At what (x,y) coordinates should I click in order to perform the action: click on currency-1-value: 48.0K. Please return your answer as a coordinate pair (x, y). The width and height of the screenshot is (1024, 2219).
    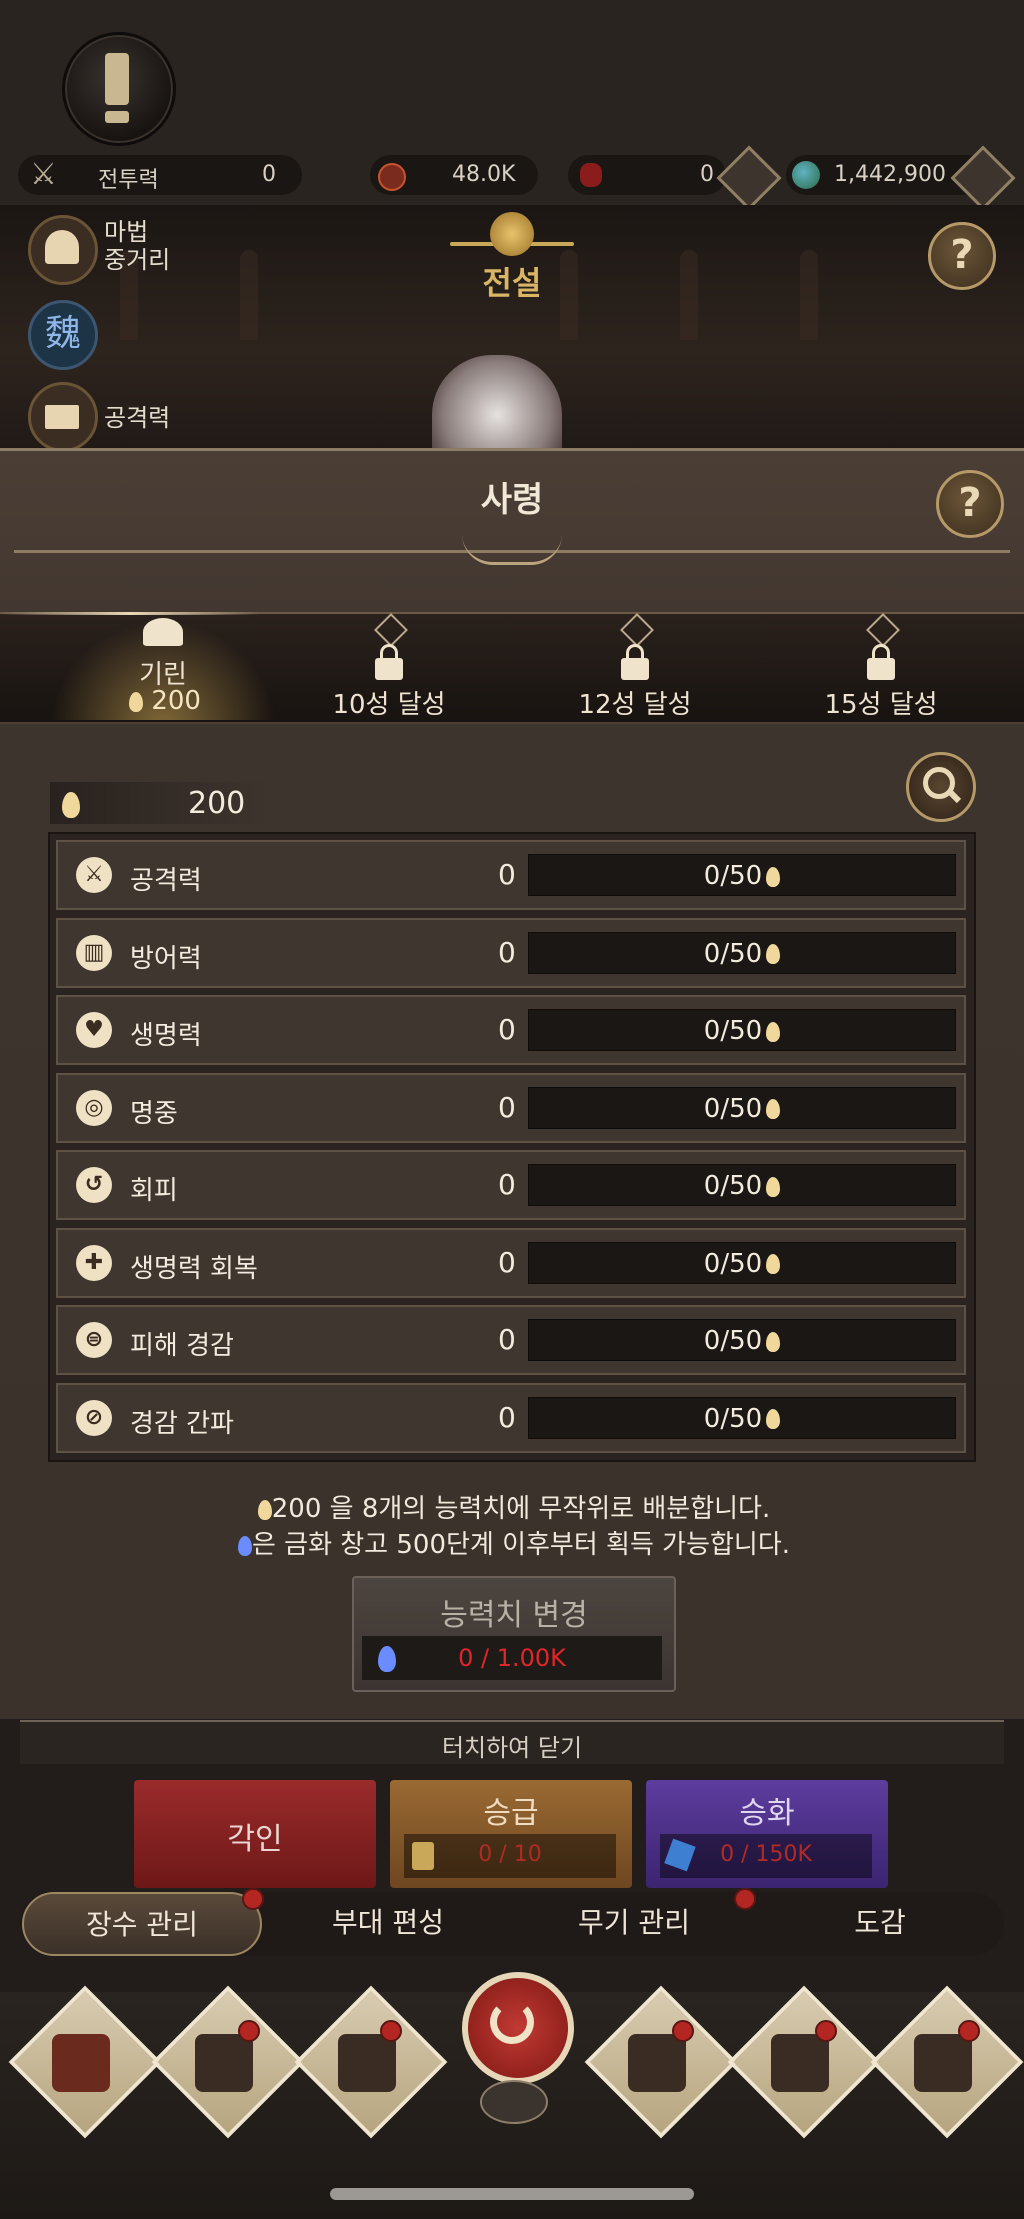
    Looking at the image, I should click on (484, 174).